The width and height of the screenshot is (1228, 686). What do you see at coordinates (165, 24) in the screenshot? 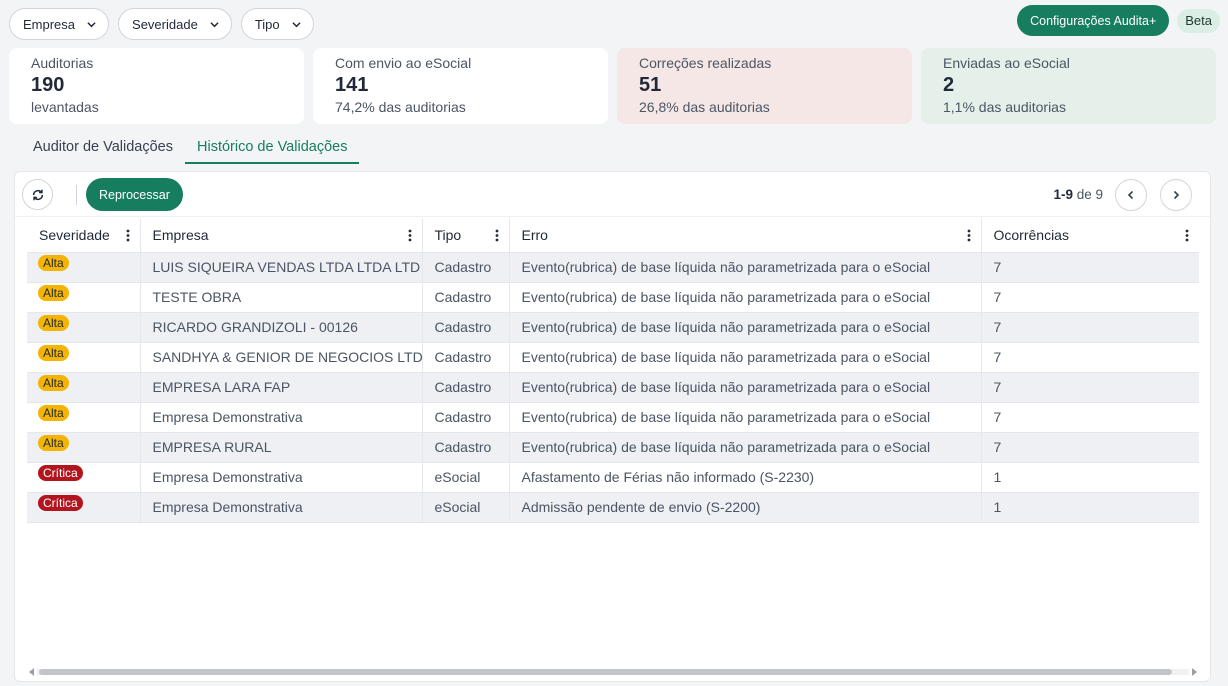
I see `filter-severidade-label: Severidade` at bounding box center [165, 24].